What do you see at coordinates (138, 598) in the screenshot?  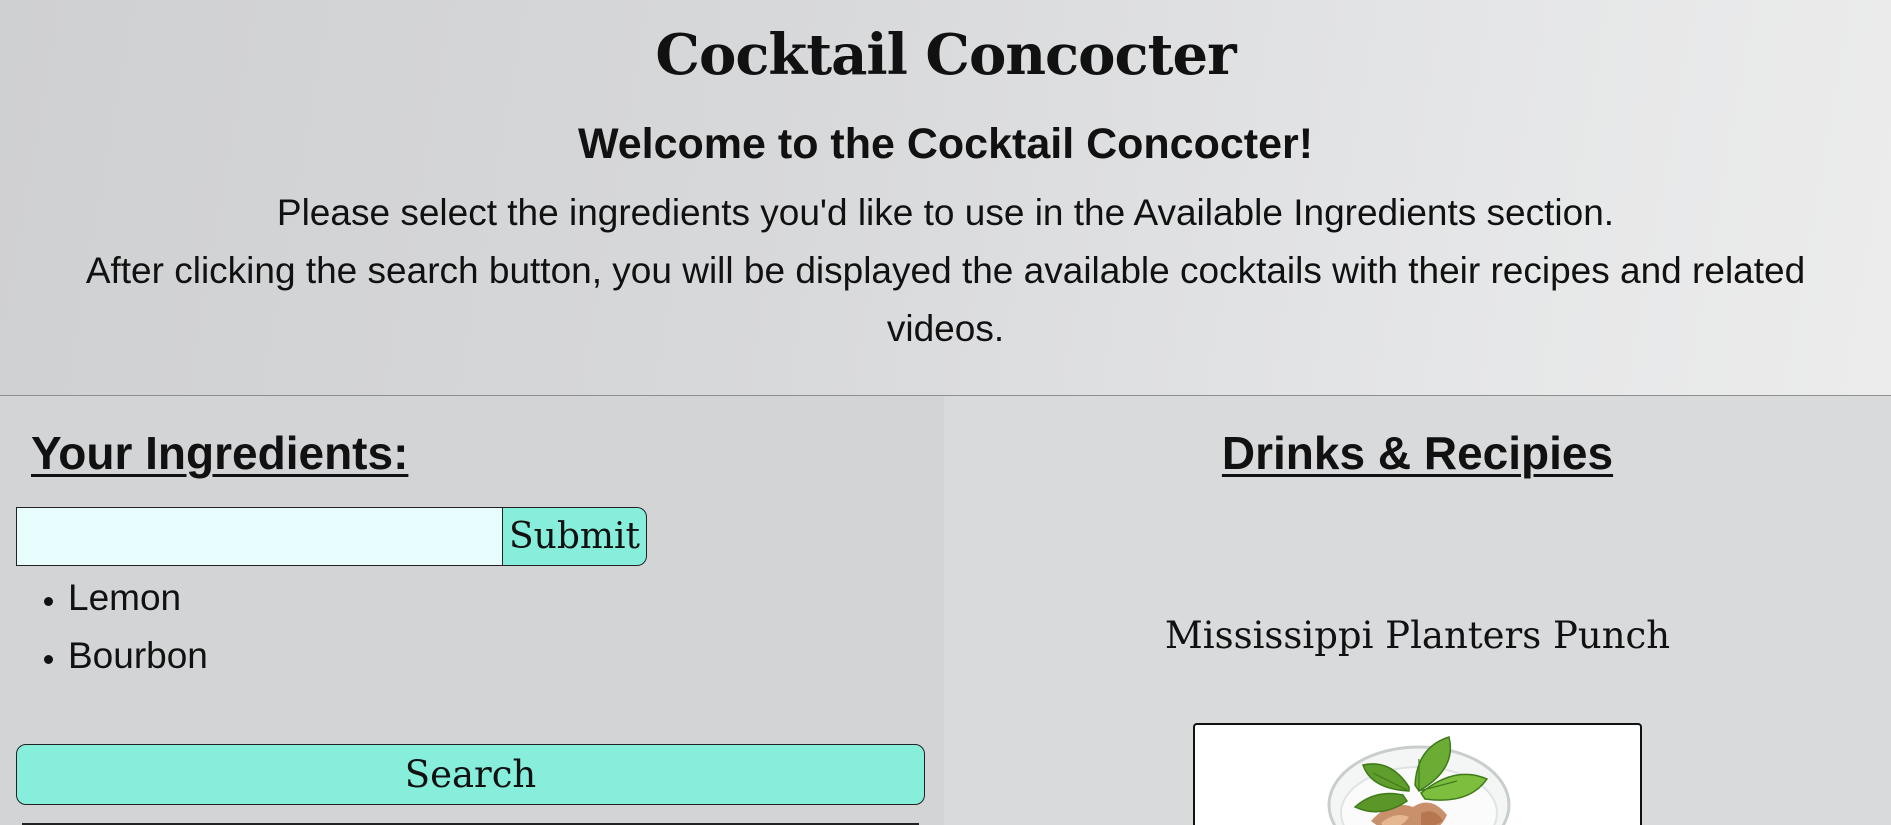 I see `ingredient-item: Lemon` at bounding box center [138, 598].